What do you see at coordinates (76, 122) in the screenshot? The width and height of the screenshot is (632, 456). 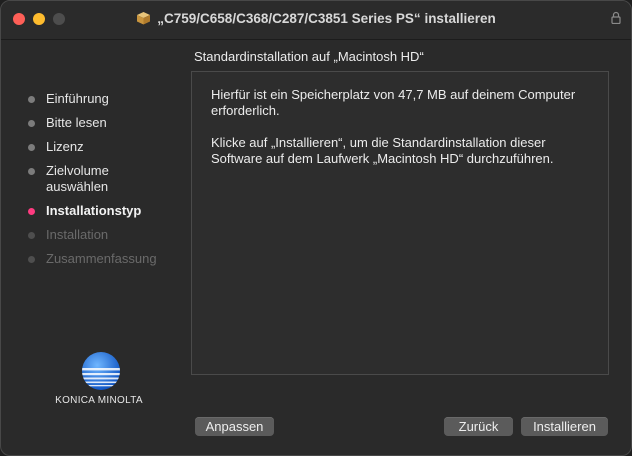 I see `step-label: Bitte lesen` at bounding box center [76, 122].